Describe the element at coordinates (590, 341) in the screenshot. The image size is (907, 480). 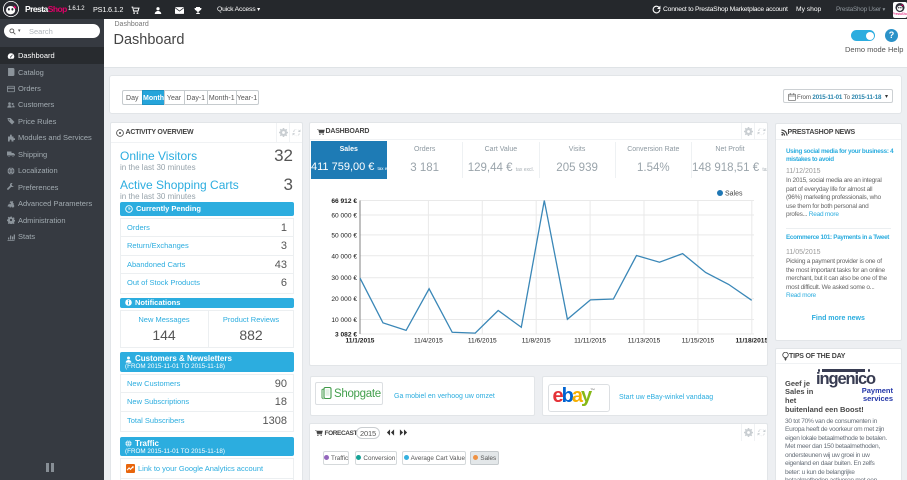
I see `svg-text: 11/11/2015` at that location.